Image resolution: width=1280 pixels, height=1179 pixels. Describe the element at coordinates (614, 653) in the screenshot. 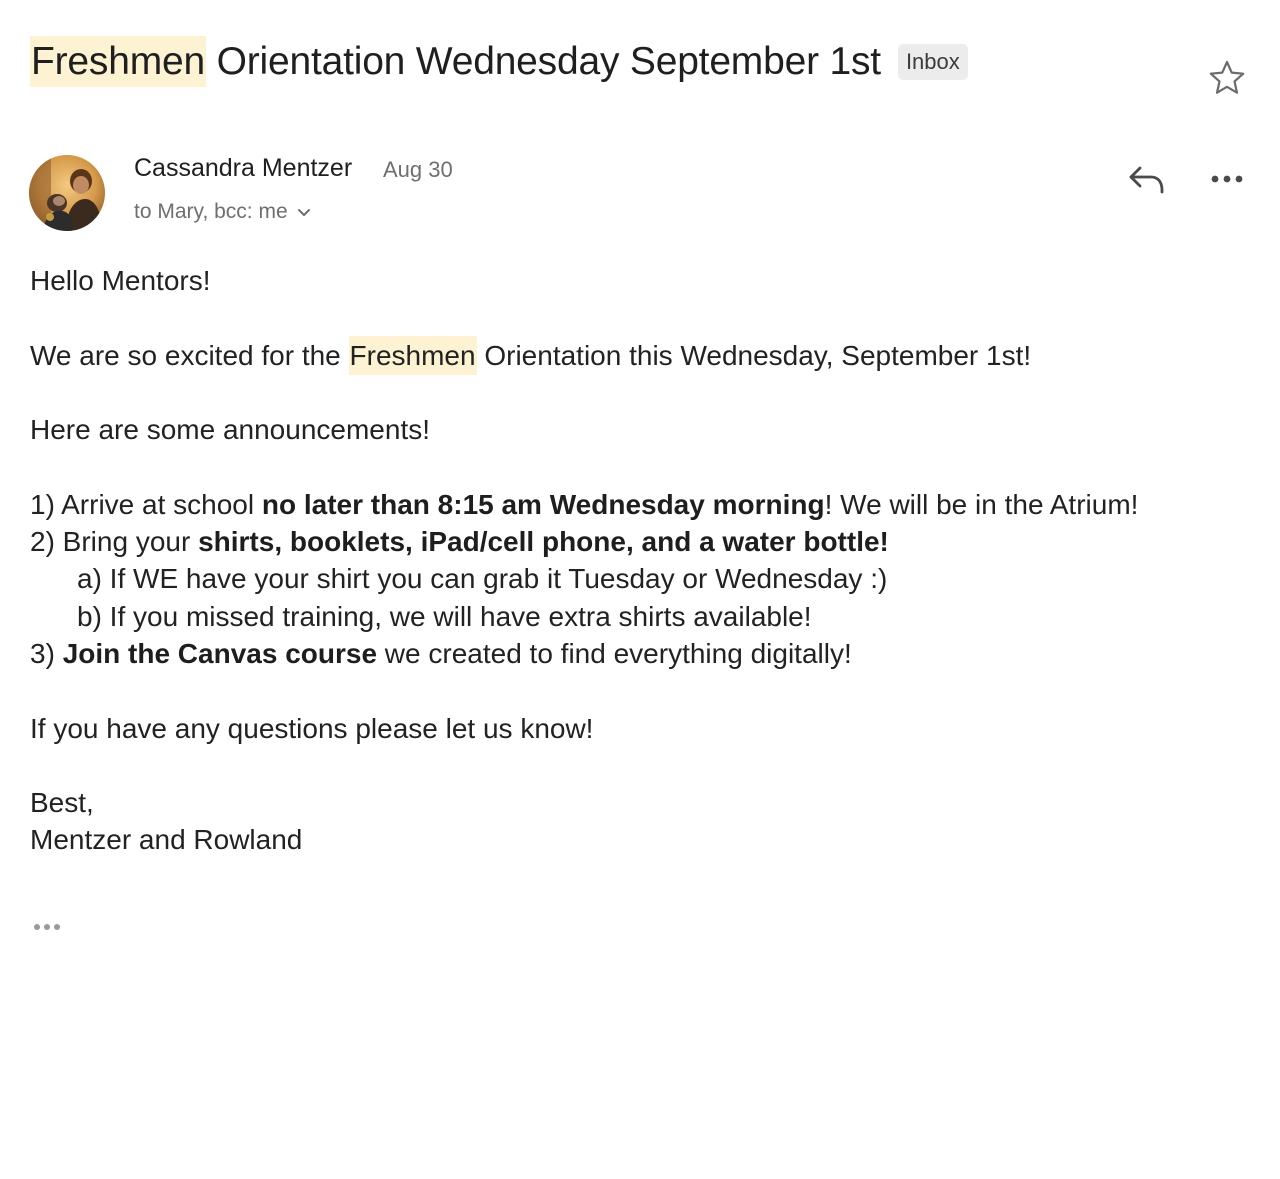

I see `item-text-end: we created to find everything digitally!` at that location.